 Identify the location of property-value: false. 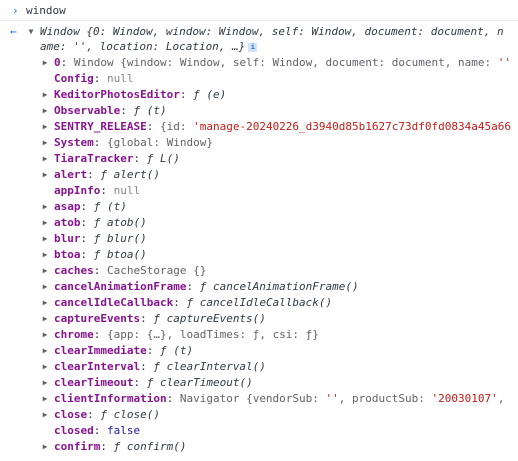
(124, 430).